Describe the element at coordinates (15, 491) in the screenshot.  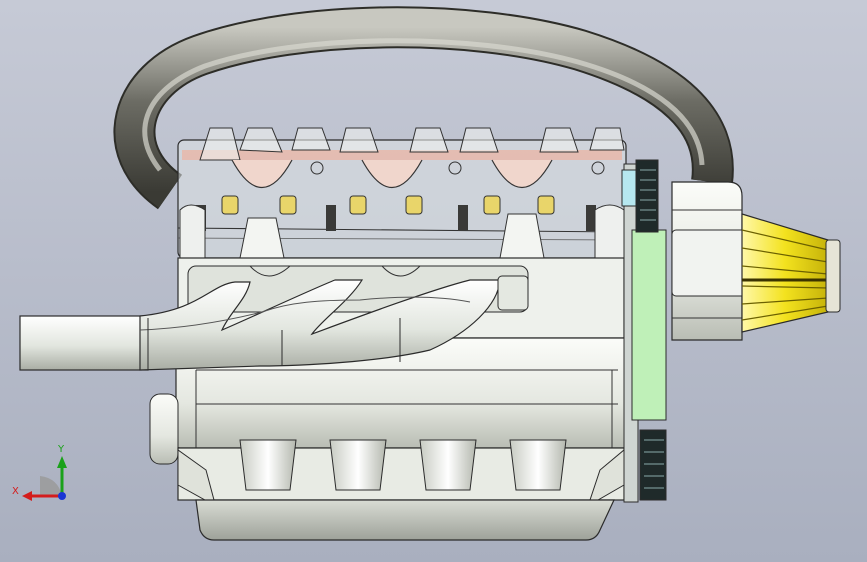
I see `x-axis-label: X` at that location.